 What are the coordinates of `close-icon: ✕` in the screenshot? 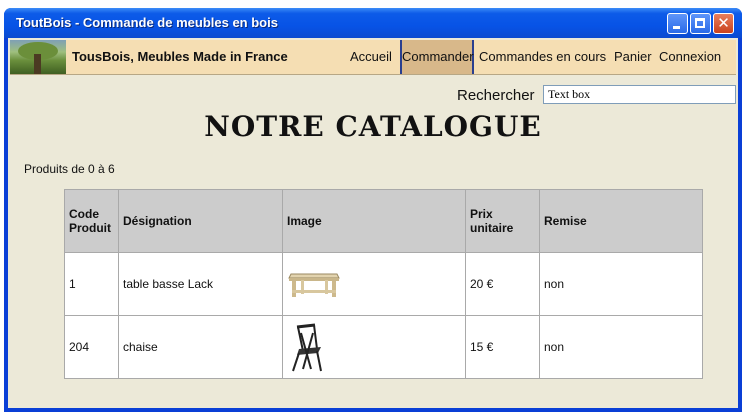 It's located at (723, 23).